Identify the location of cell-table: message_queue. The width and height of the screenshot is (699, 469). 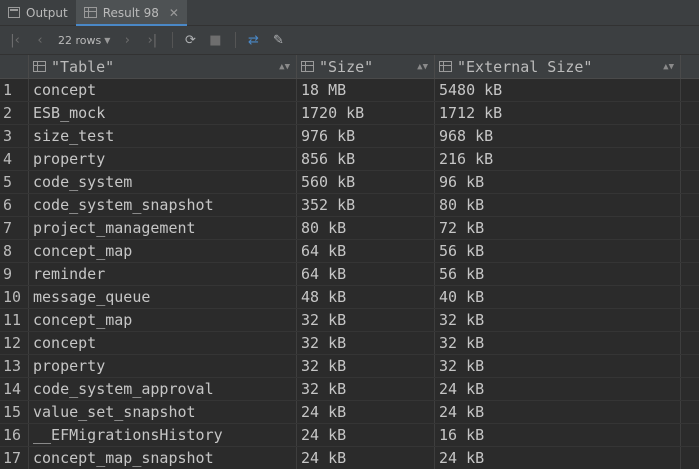
(163, 297).